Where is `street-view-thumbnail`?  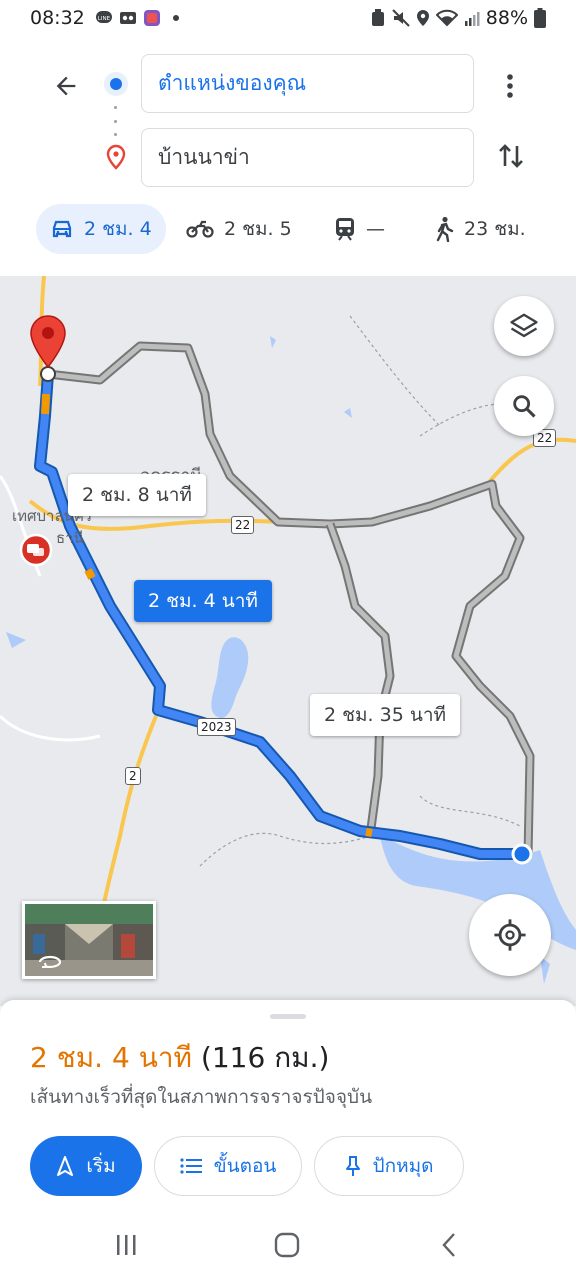 street-view-thumbnail is located at coordinates (89, 940).